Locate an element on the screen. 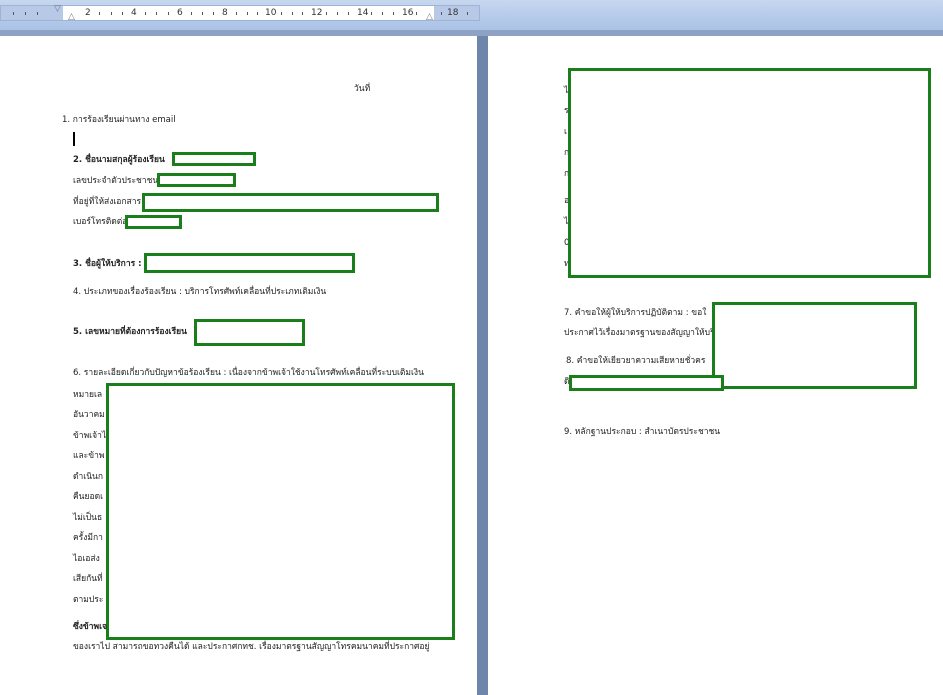 Image resolution: width=943 pixels, height=695 pixels. item-6-line: ข้าพเจ้าไ is located at coordinates (90, 436).